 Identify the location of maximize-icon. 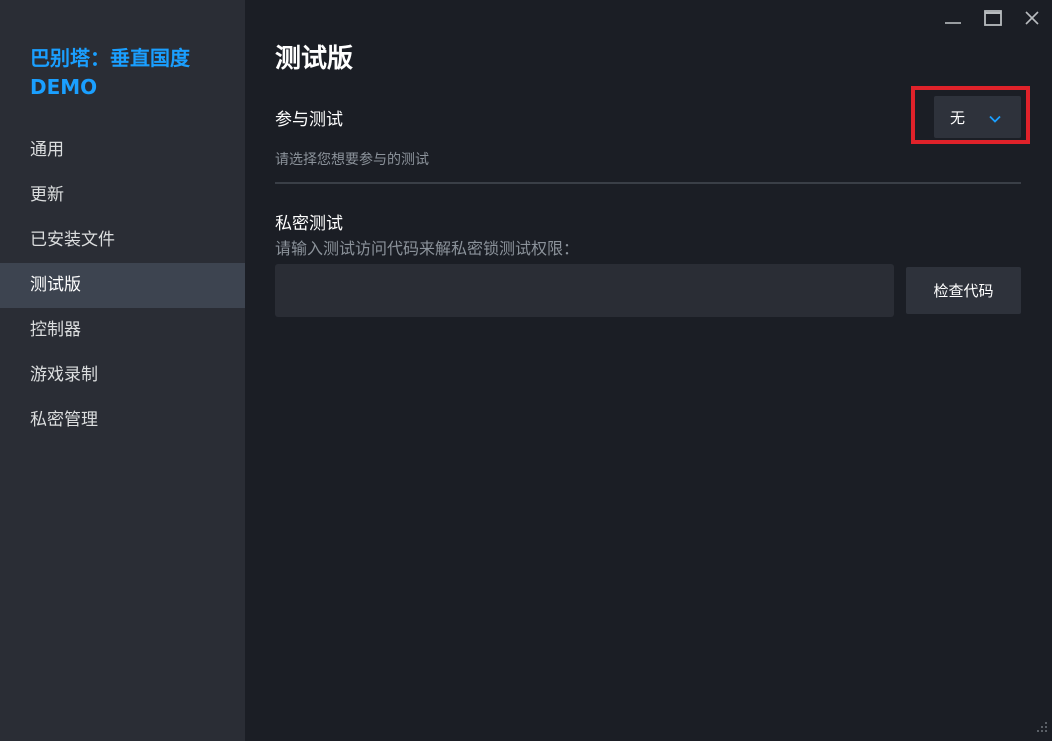
(993, 18).